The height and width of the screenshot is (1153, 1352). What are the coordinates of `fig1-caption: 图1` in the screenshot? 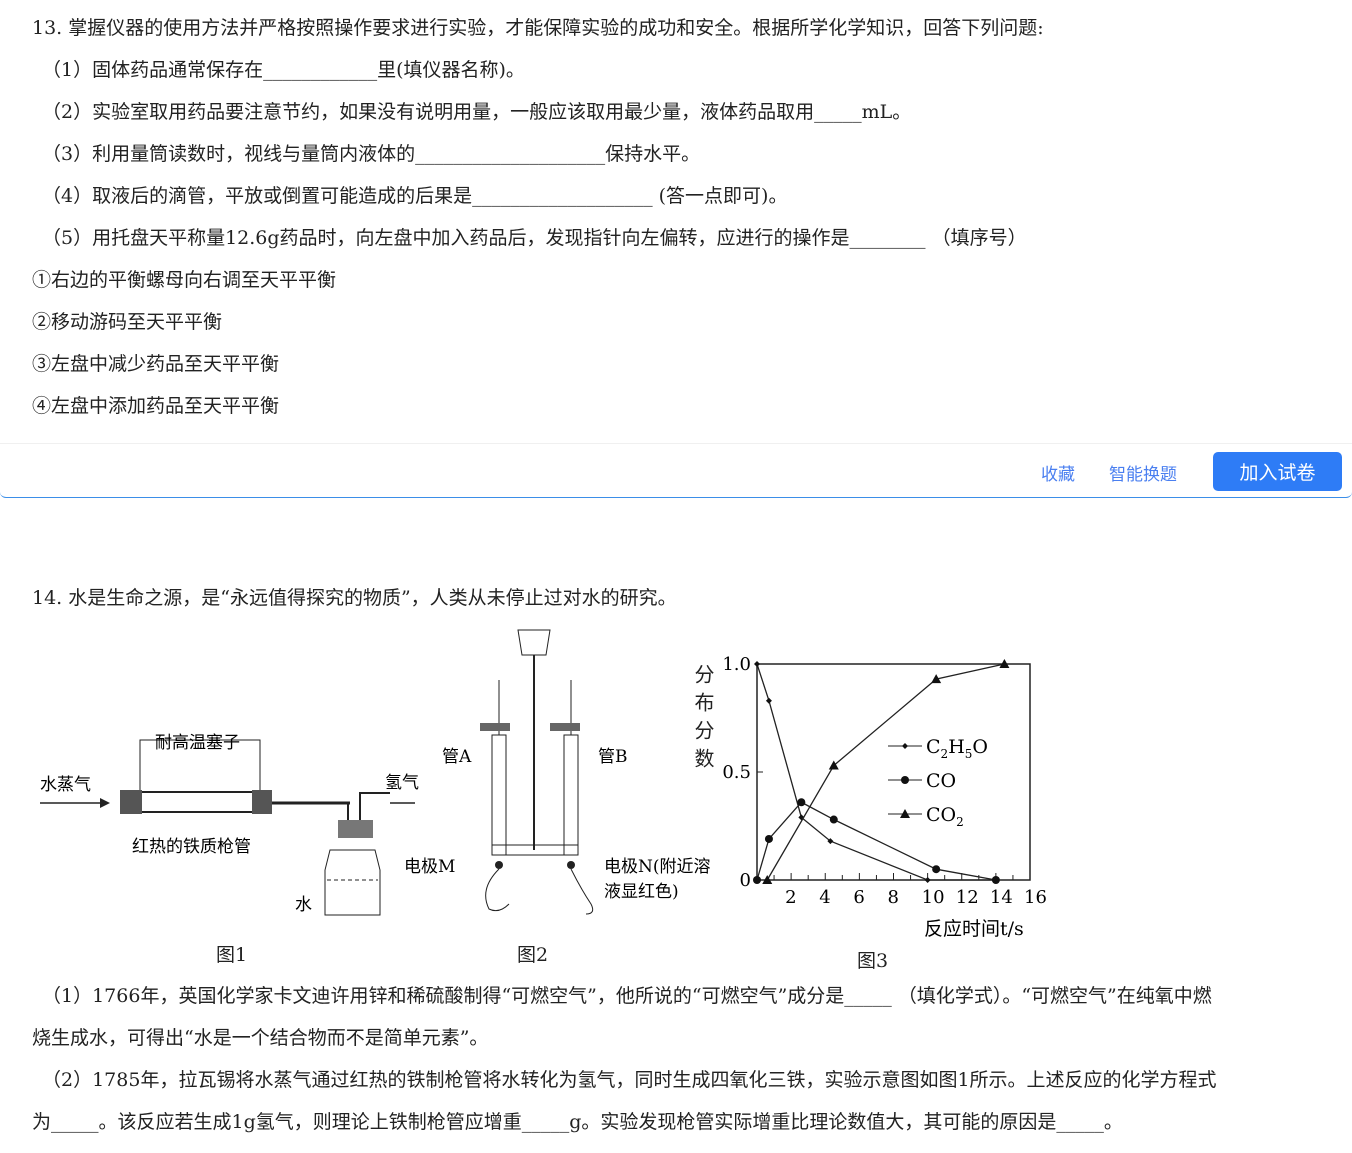 It's located at (232, 955).